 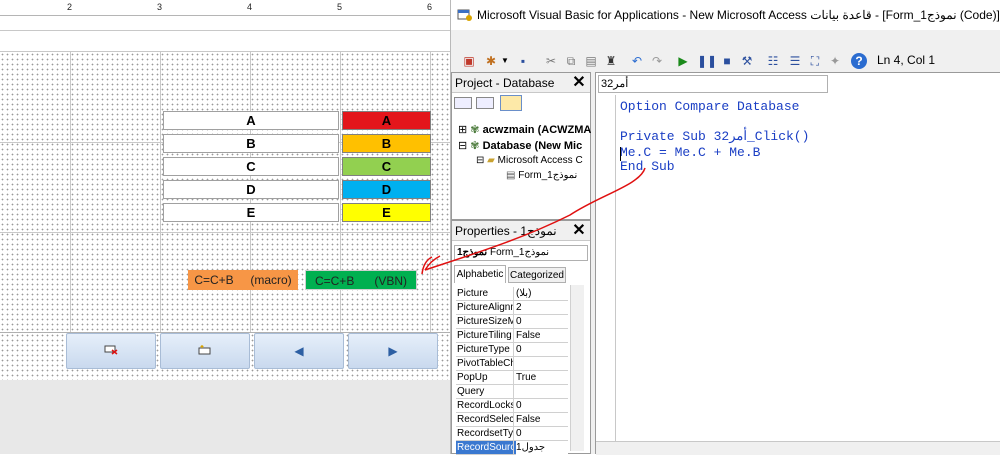 I want to click on annotation-curve, so click(x=535, y=219).